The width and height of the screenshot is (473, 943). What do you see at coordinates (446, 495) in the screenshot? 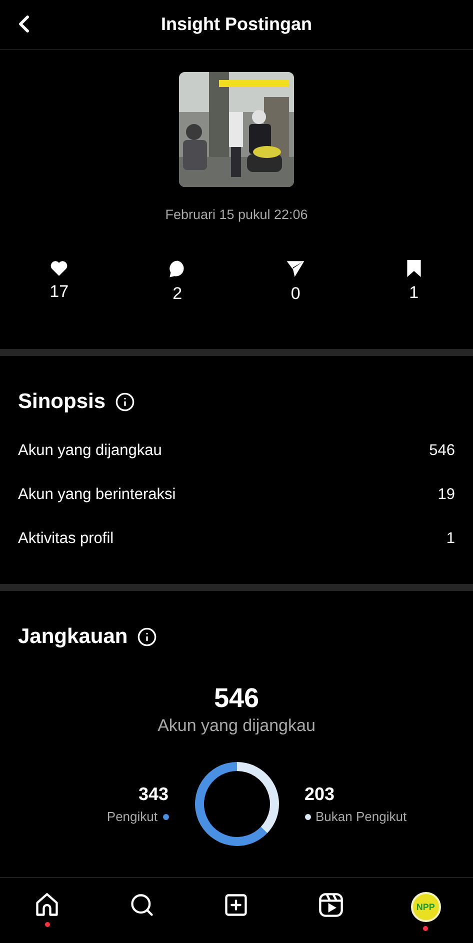
I see `metric-value: 19` at bounding box center [446, 495].